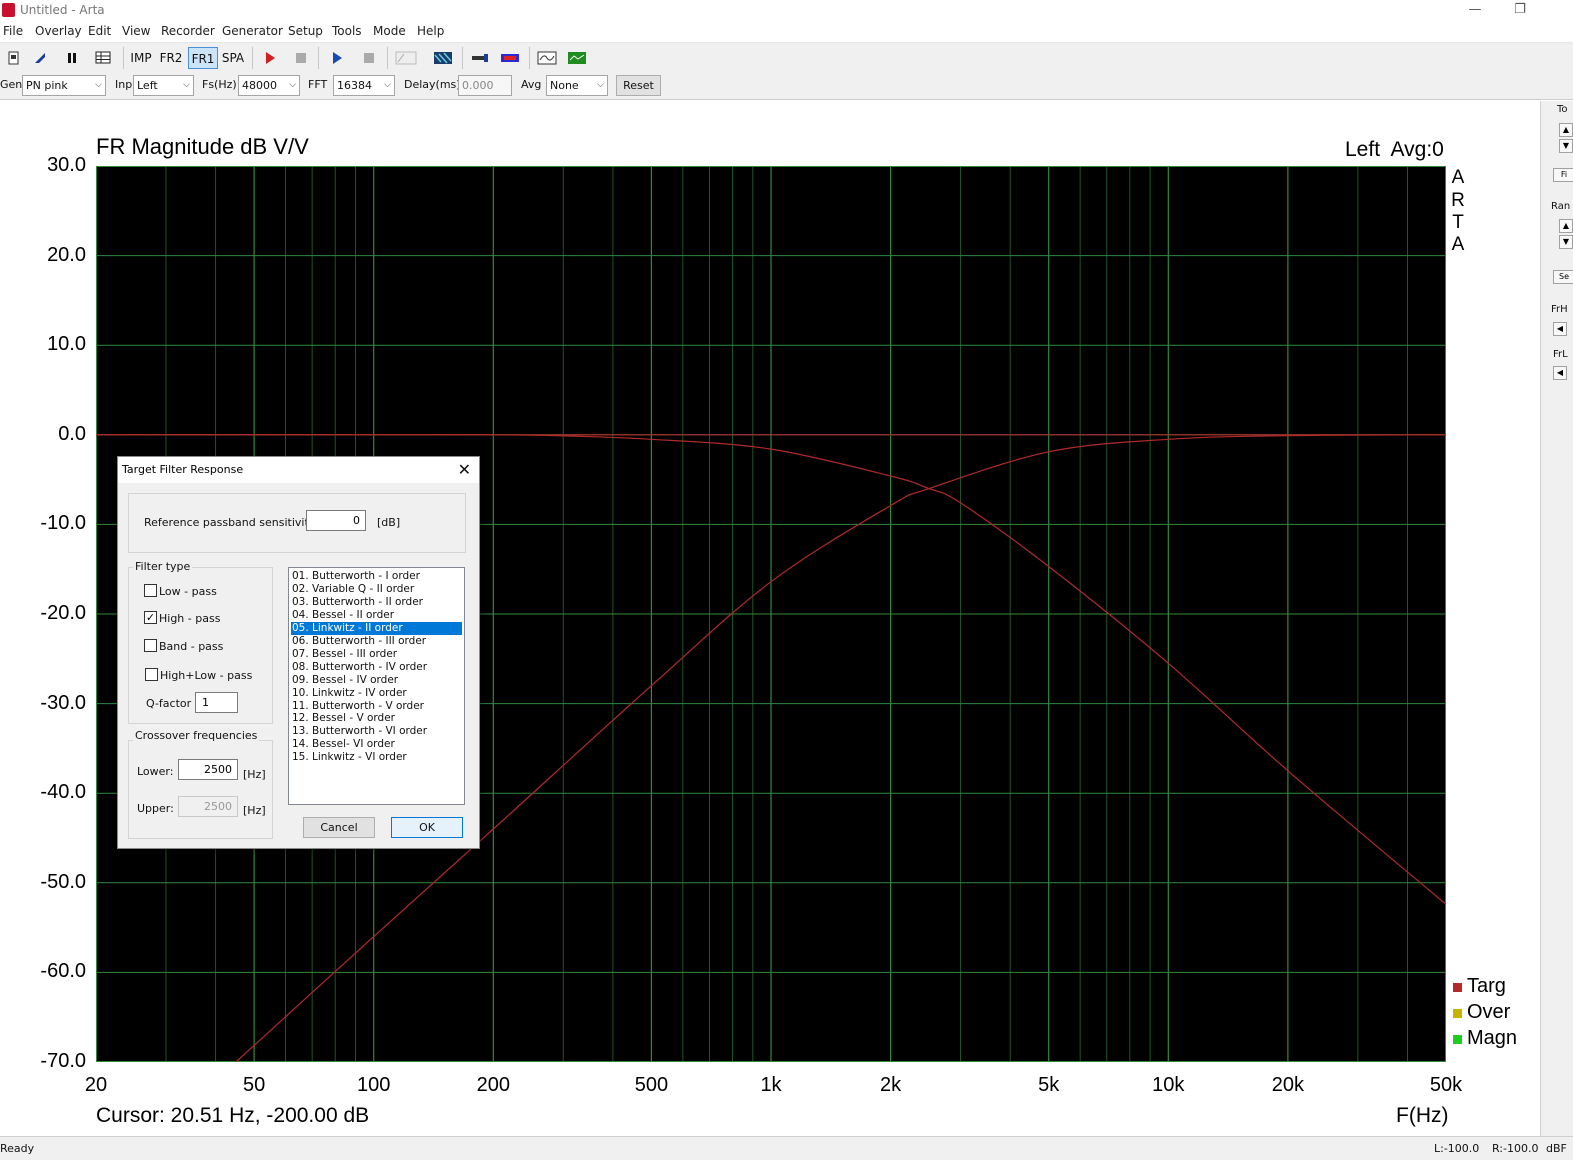 The width and height of the screenshot is (1573, 1160). Describe the element at coordinates (150, 590) in the screenshot. I see `low-pass-checkbox` at that location.